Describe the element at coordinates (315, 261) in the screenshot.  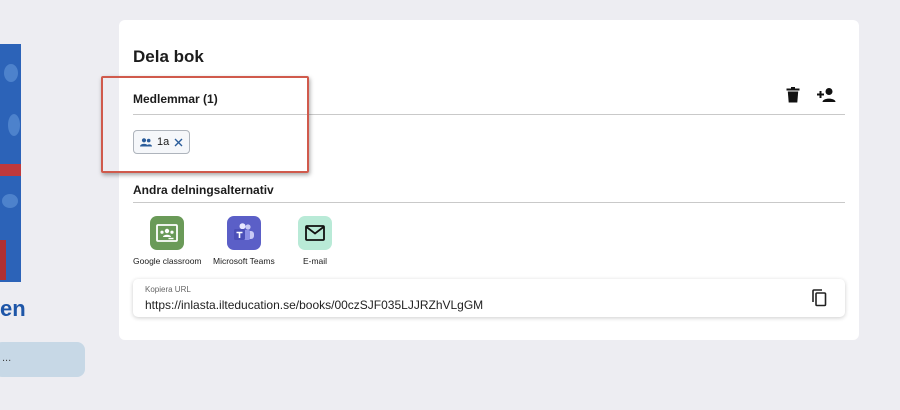
I see `share-option-label: E-mail` at that location.